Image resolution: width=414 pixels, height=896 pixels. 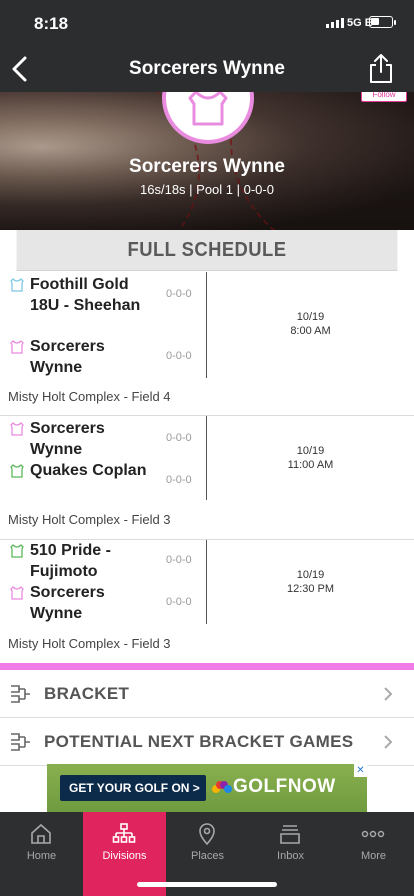 What do you see at coordinates (207, 856) in the screenshot?
I see `tab-label: Places` at bounding box center [207, 856].